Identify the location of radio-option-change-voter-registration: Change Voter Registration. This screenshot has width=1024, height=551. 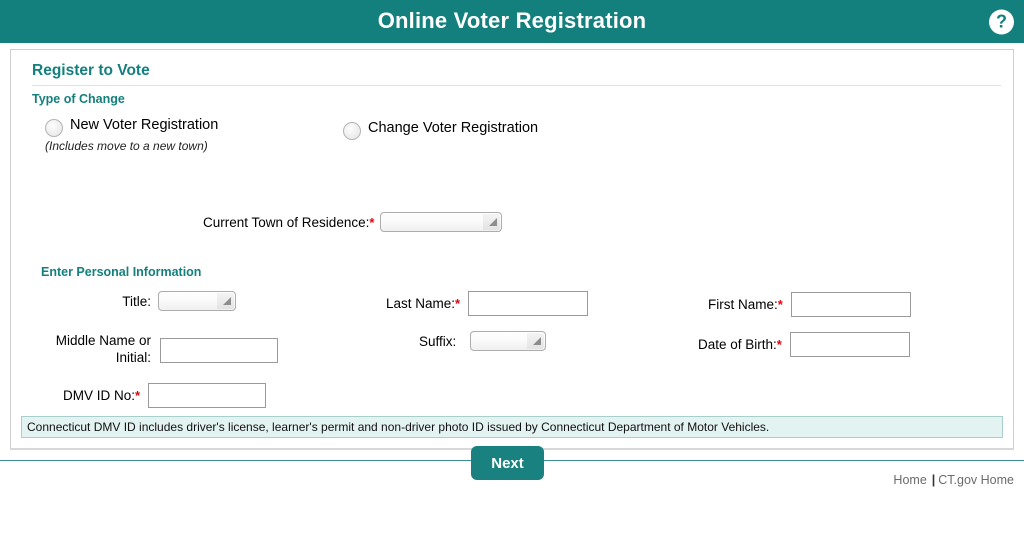
(440, 130).